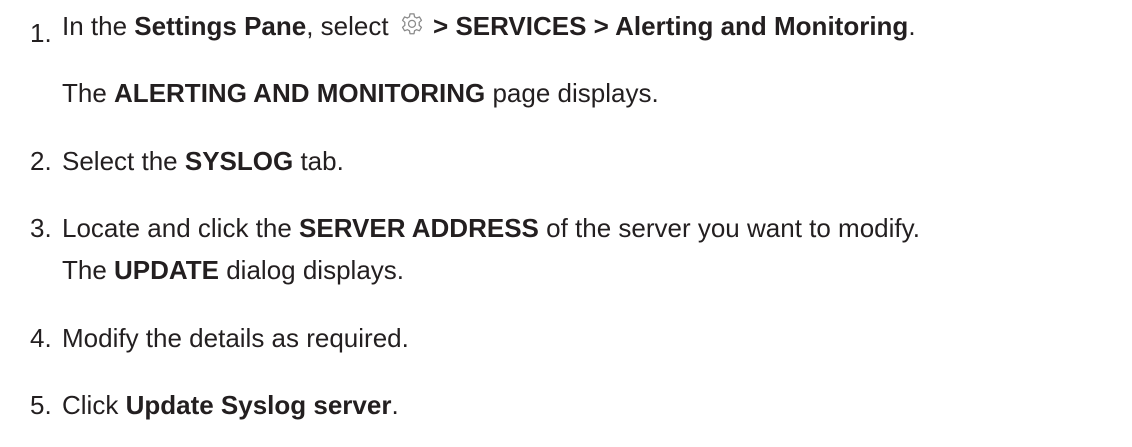 This screenshot has height=447, width=1132. Describe the element at coordinates (318, 161) in the screenshot. I see `step-text: tab.` at that location.